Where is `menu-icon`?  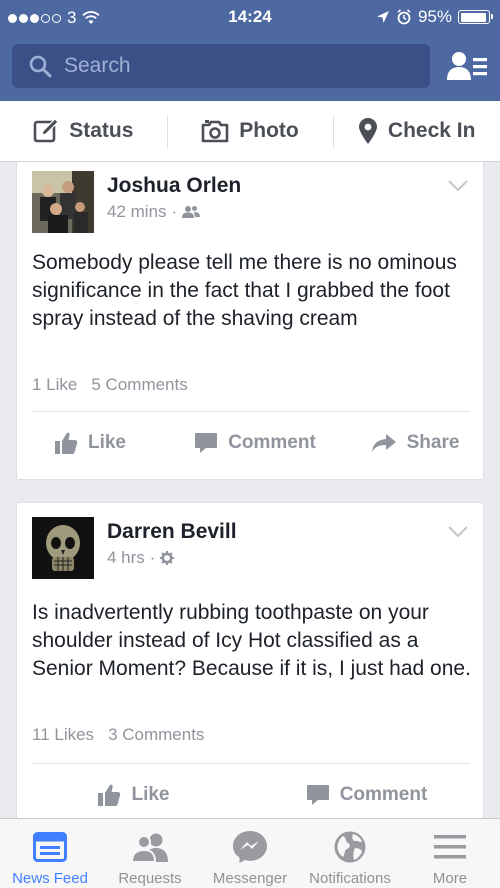 menu-icon is located at coordinates (450, 847).